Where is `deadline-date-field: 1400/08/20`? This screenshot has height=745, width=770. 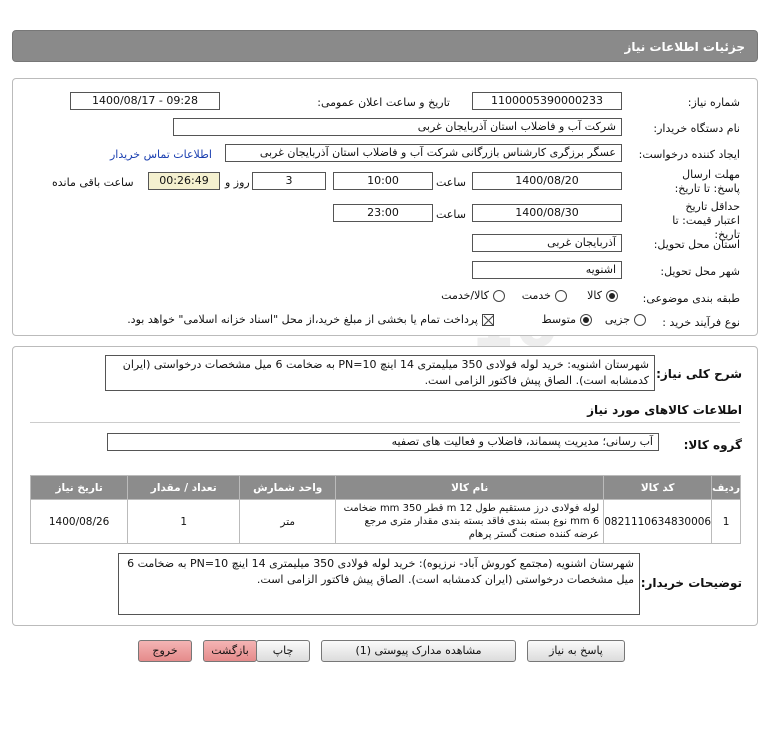 deadline-date-field: 1400/08/20 is located at coordinates (547, 181).